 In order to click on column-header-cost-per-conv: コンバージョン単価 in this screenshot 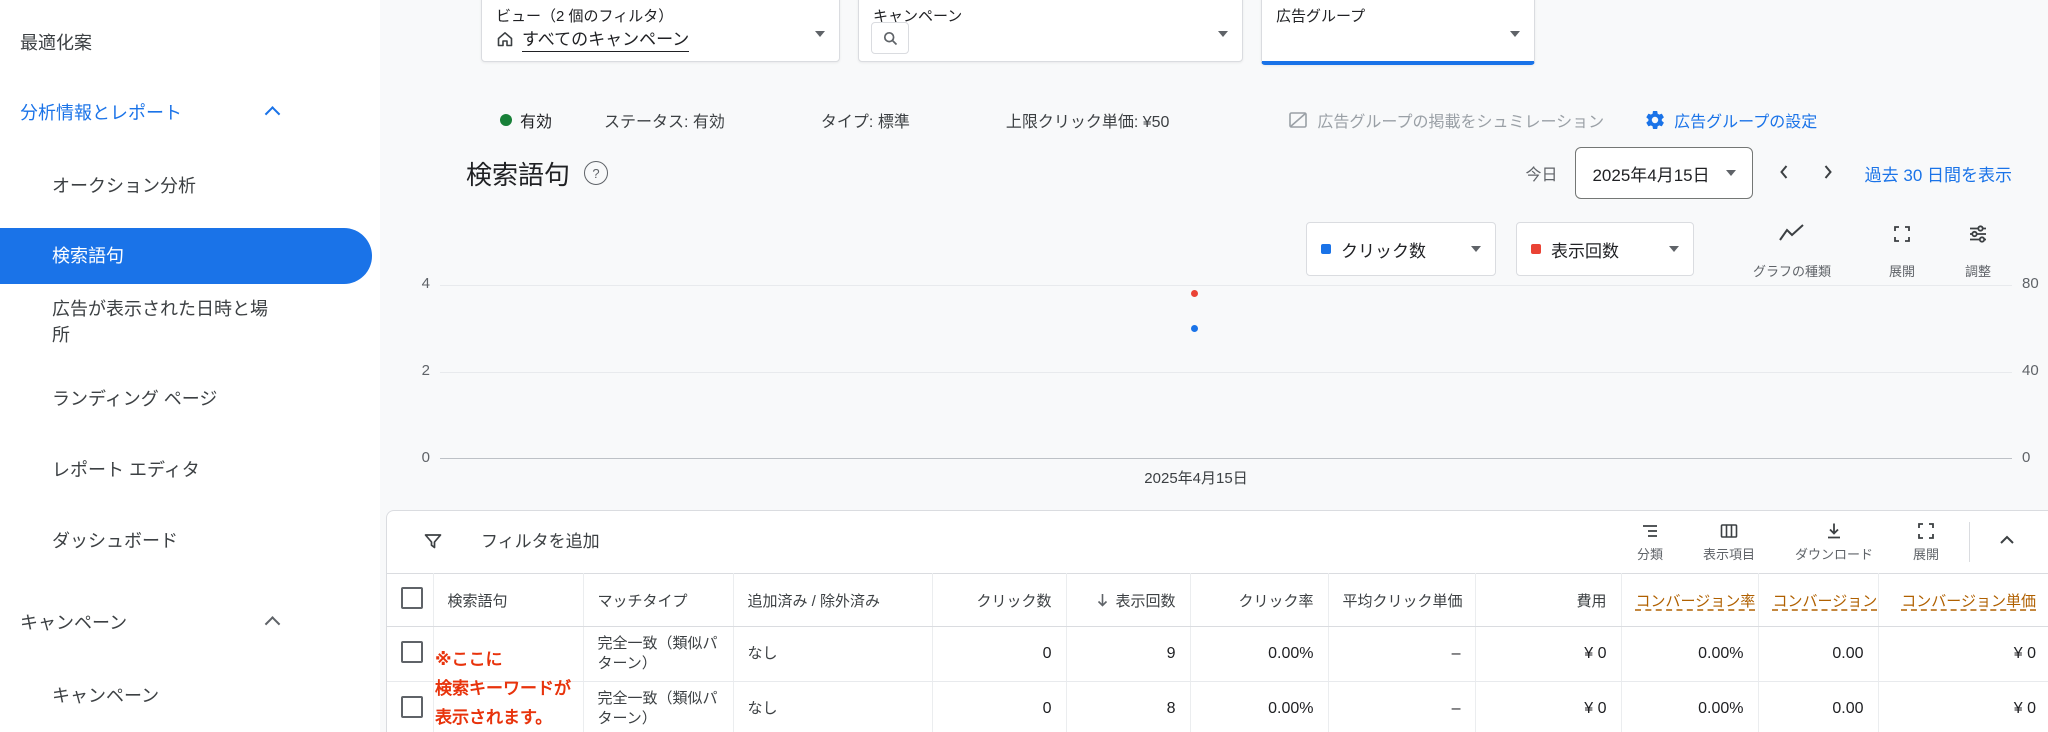, I will do `click(1963, 600)`.